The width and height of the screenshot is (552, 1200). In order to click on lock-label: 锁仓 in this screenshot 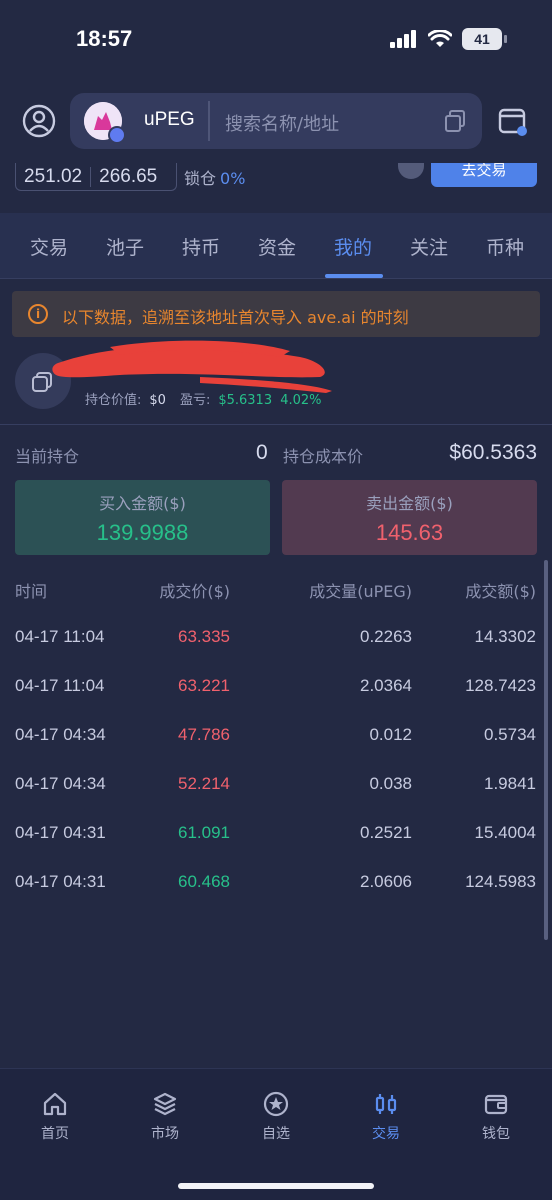, I will do `click(200, 178)`.